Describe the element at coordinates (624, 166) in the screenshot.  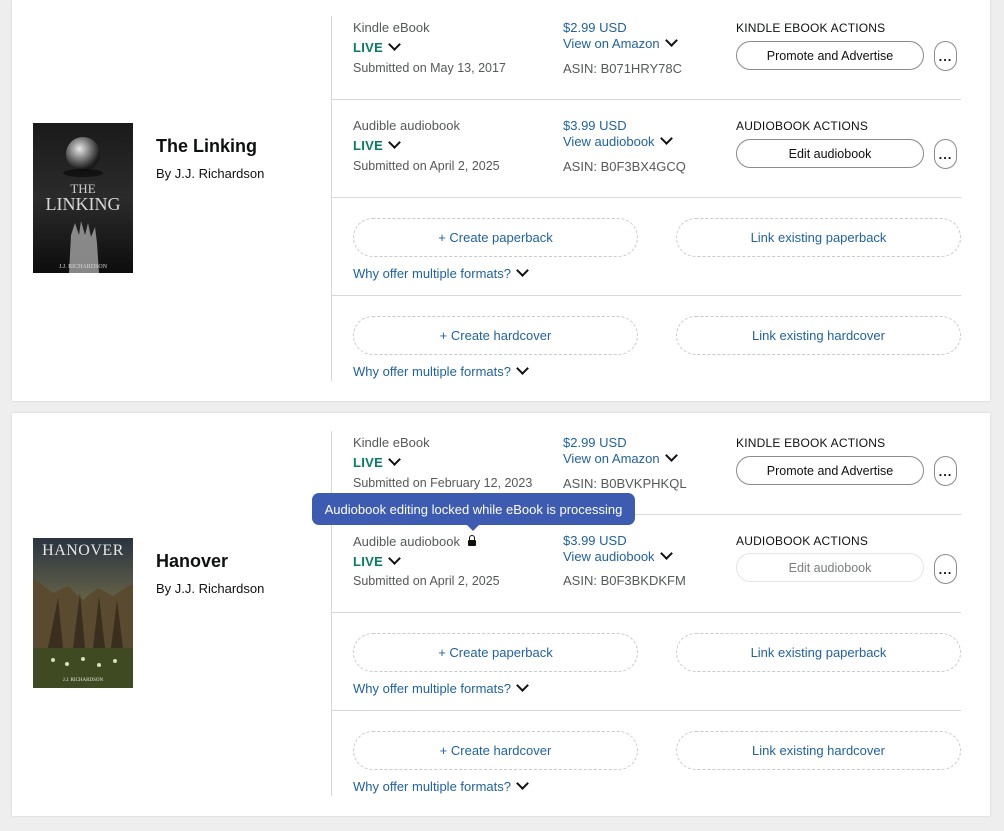
I see `asin: ASIN: B0F3BX4GCQ` at that location.